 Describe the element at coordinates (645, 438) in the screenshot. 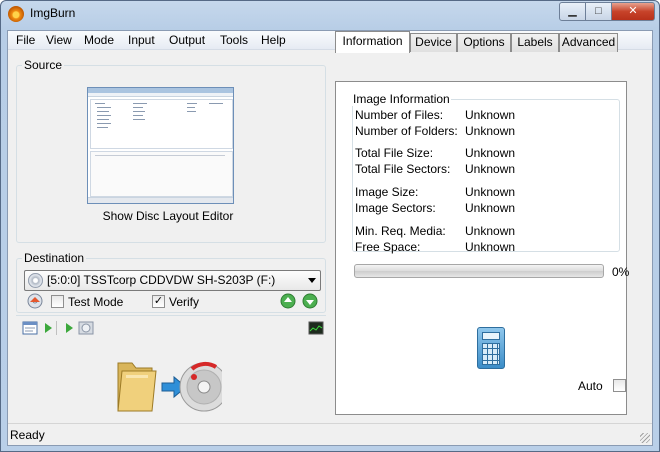

I see `resize-grip-icon` at that location.